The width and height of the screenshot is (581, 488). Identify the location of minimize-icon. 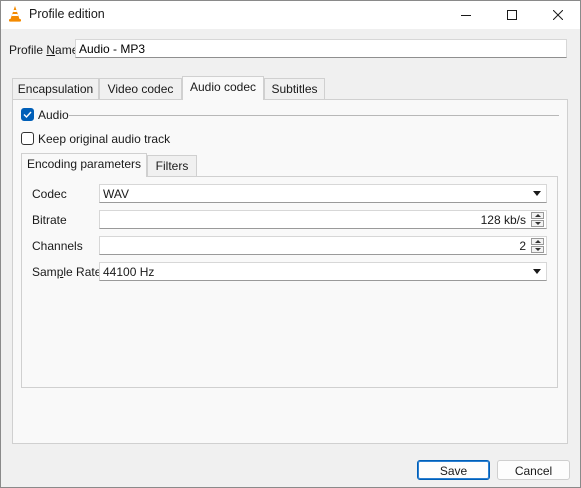
(466, 15).